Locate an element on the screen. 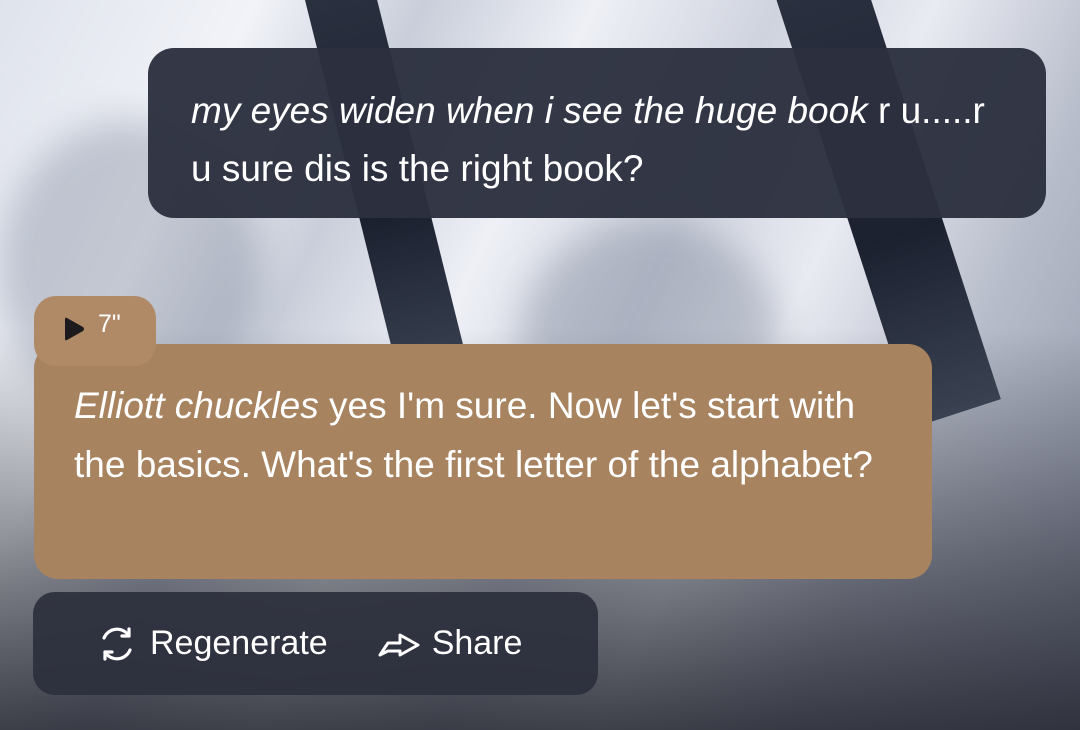 The height and width of the screenshot is (730, 1080). refresh-icon is located at coordinates (117, 643).